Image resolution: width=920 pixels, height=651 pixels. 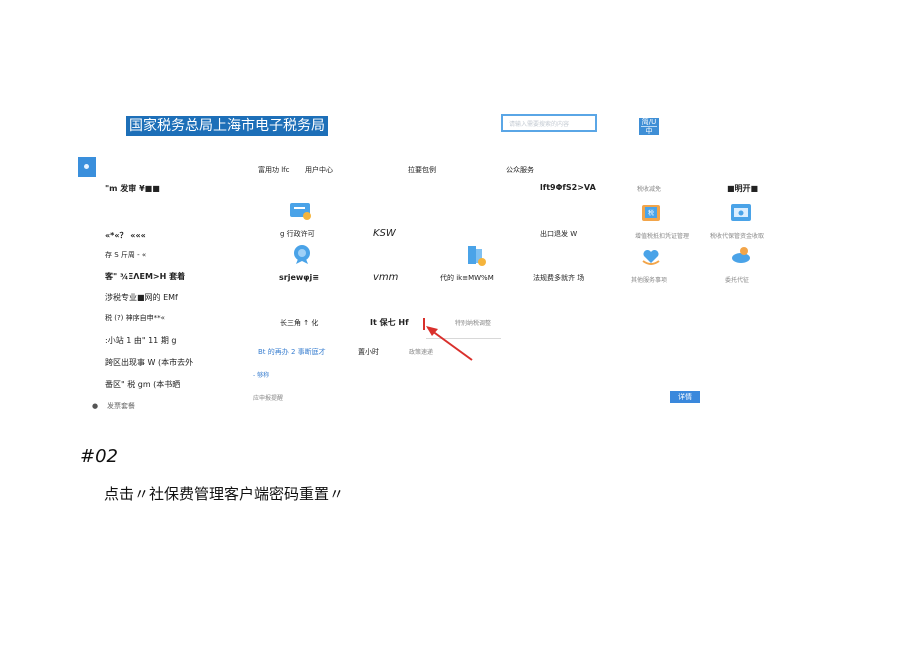 I want to click on language-line-1: 简/U, so click(x=649, y=122).